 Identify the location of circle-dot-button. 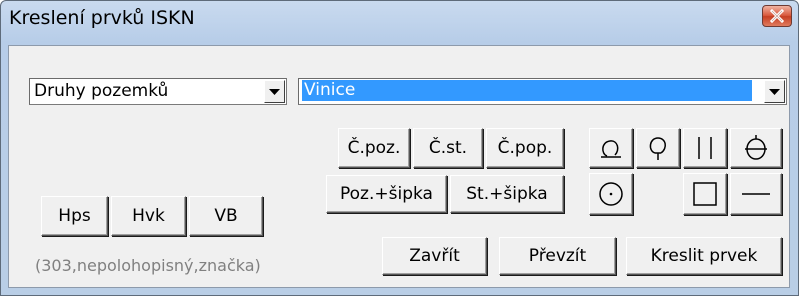
(611, 194).